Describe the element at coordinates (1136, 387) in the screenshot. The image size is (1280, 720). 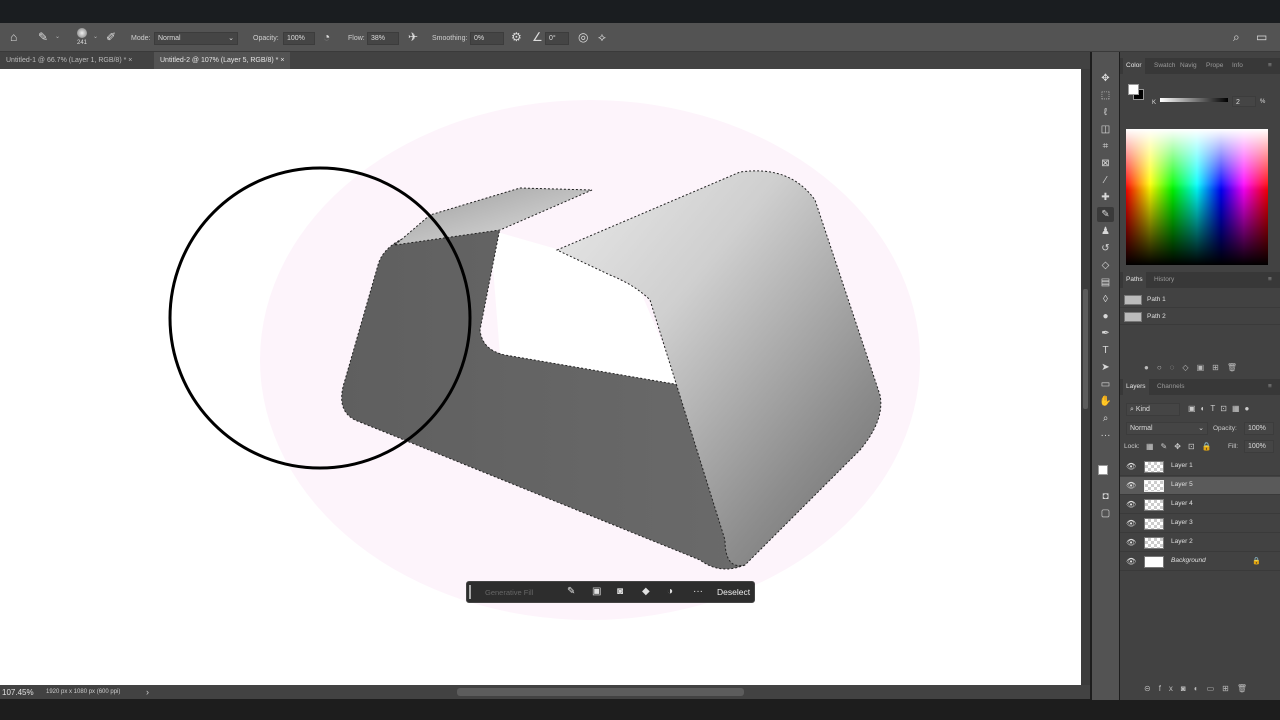
I see `tab-layers: Layers` at that location.